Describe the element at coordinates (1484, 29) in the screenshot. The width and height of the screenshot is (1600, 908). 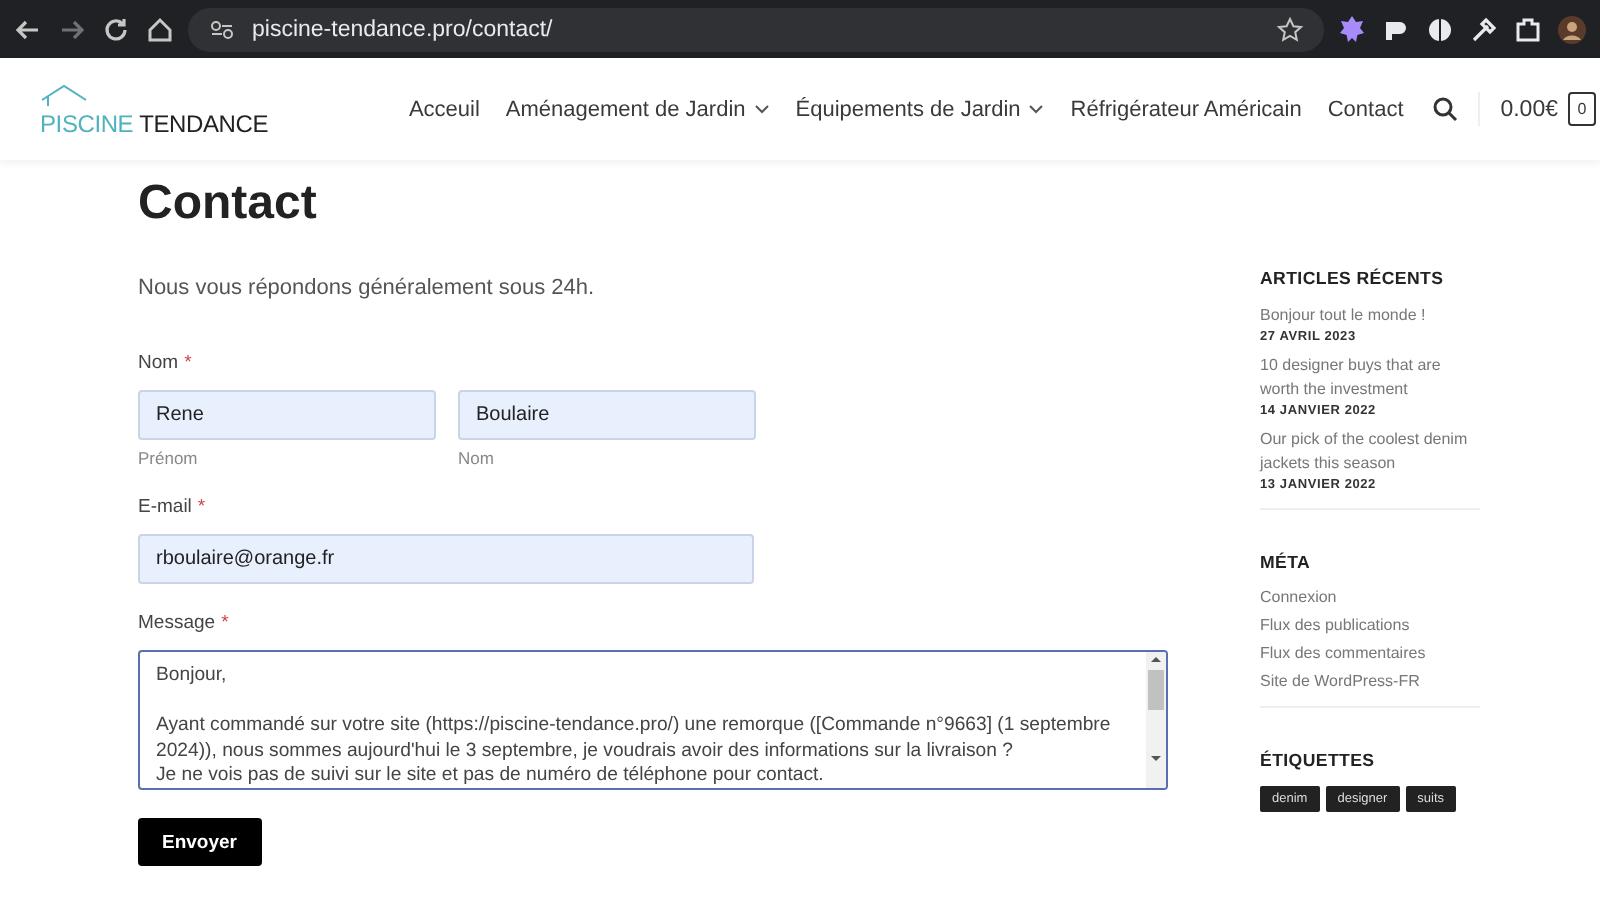
I see `pen-icon` at that location.